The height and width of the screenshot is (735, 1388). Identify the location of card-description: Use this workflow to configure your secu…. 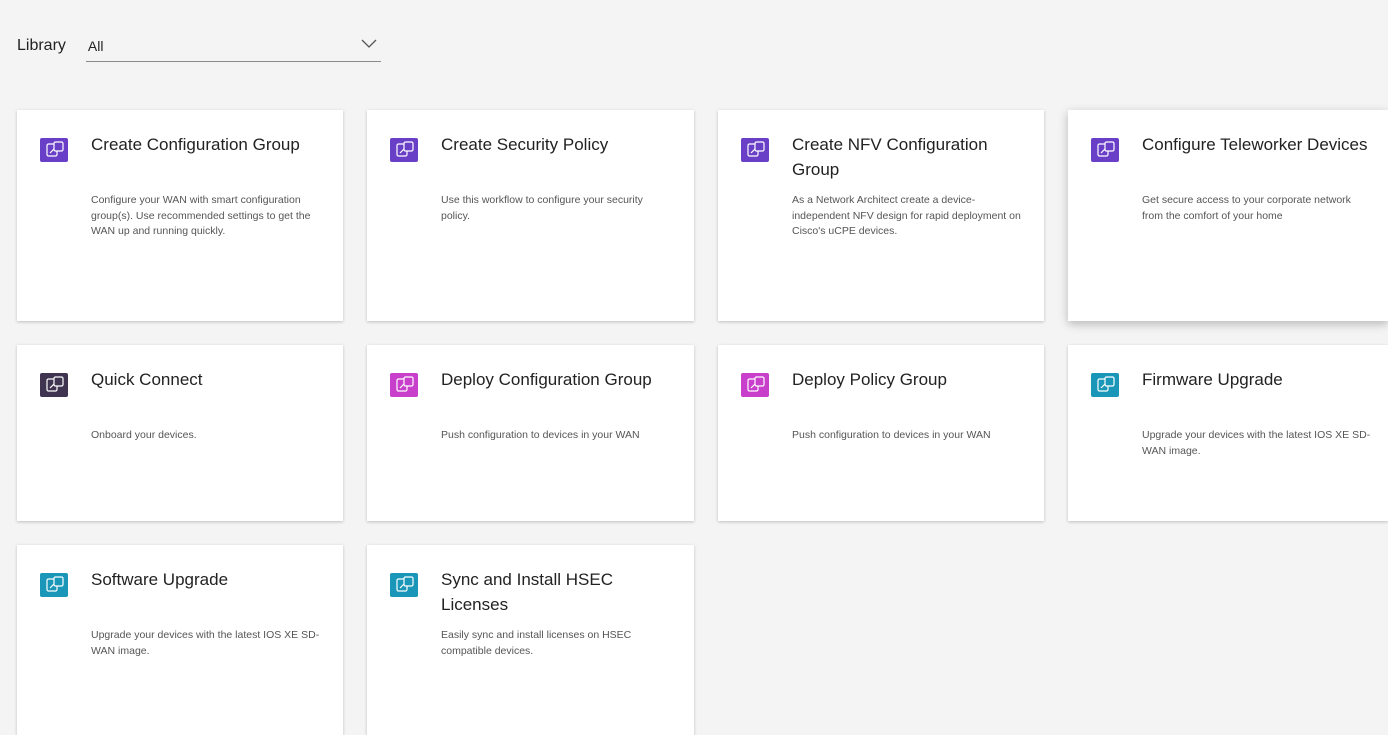
(542, 208).